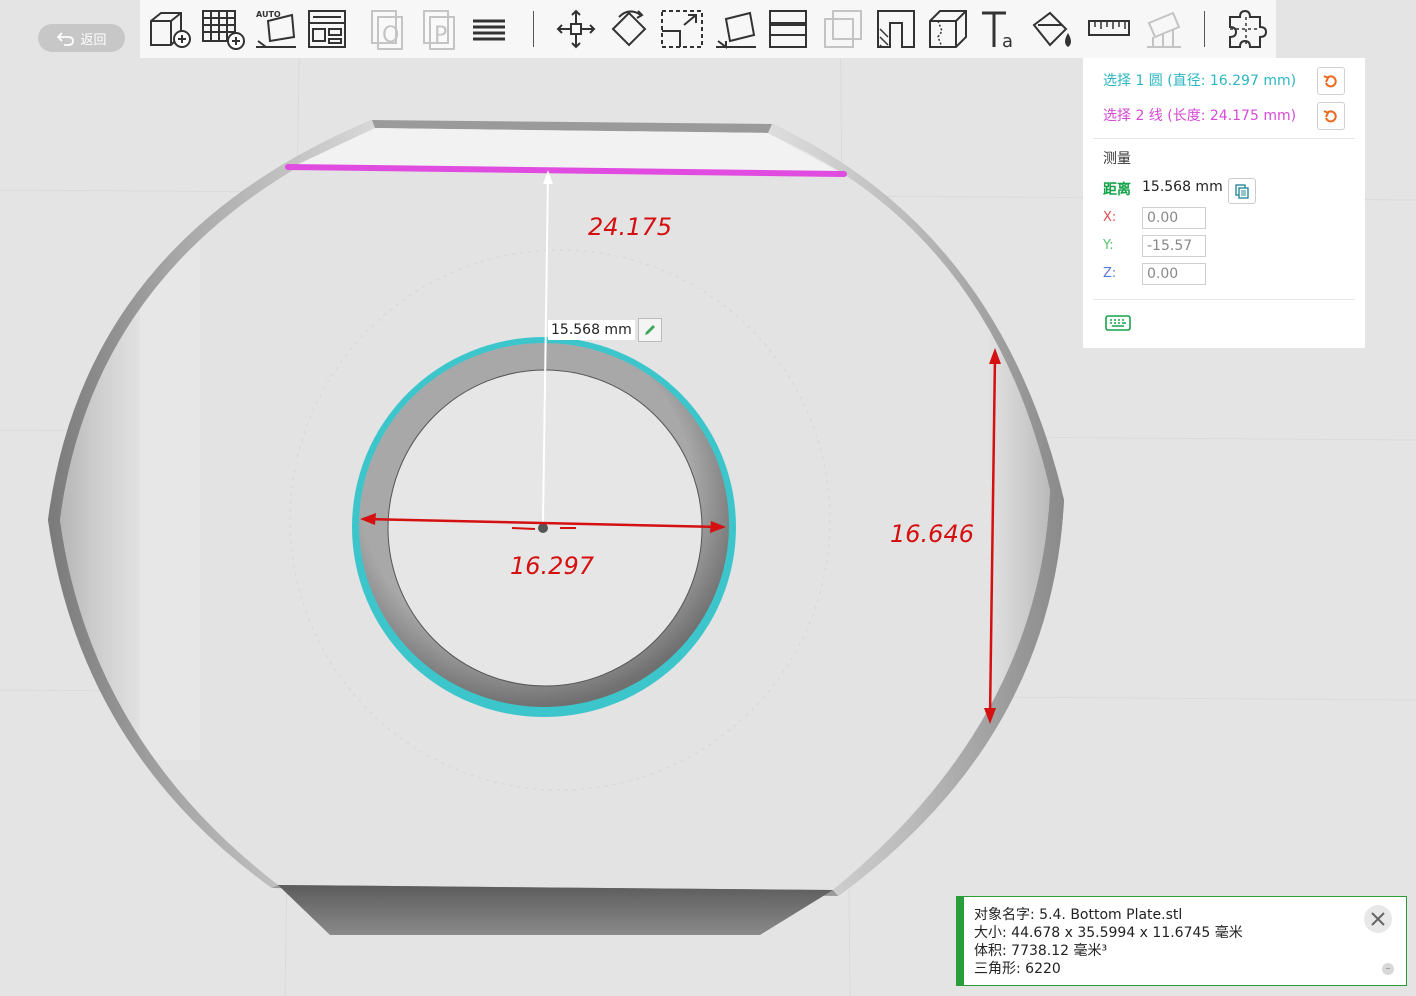 The width and height of the screenshot is (1416, 996). I want to click on copy-o-button: O, so click(388, 29).